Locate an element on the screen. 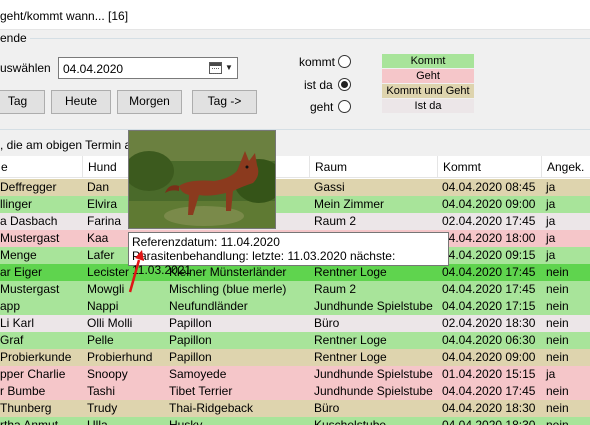 Image resolution: width=590 pixels, height=425 pixels. cell-rasse: Thai-Ridgeback is located at coordinates (211, 408).